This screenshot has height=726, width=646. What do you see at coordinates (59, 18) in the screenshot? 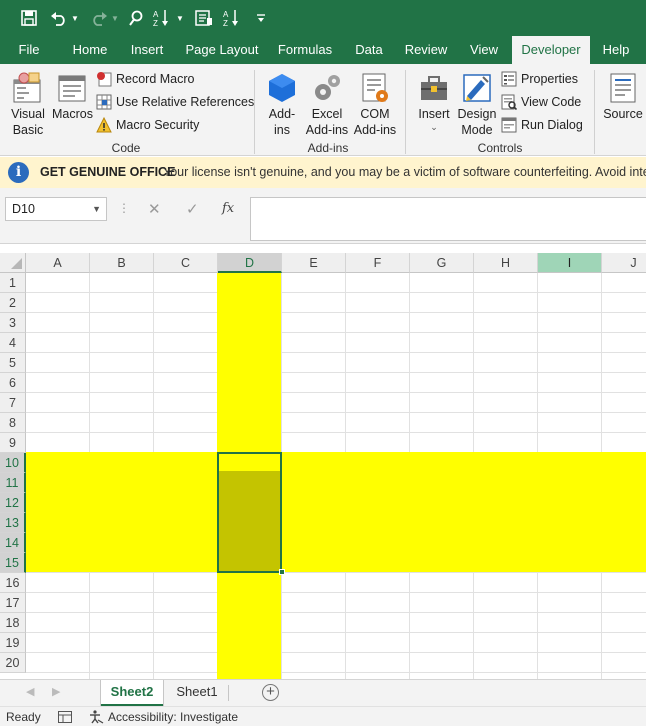
I see `undo-icon` at bounding box center [59, 18].